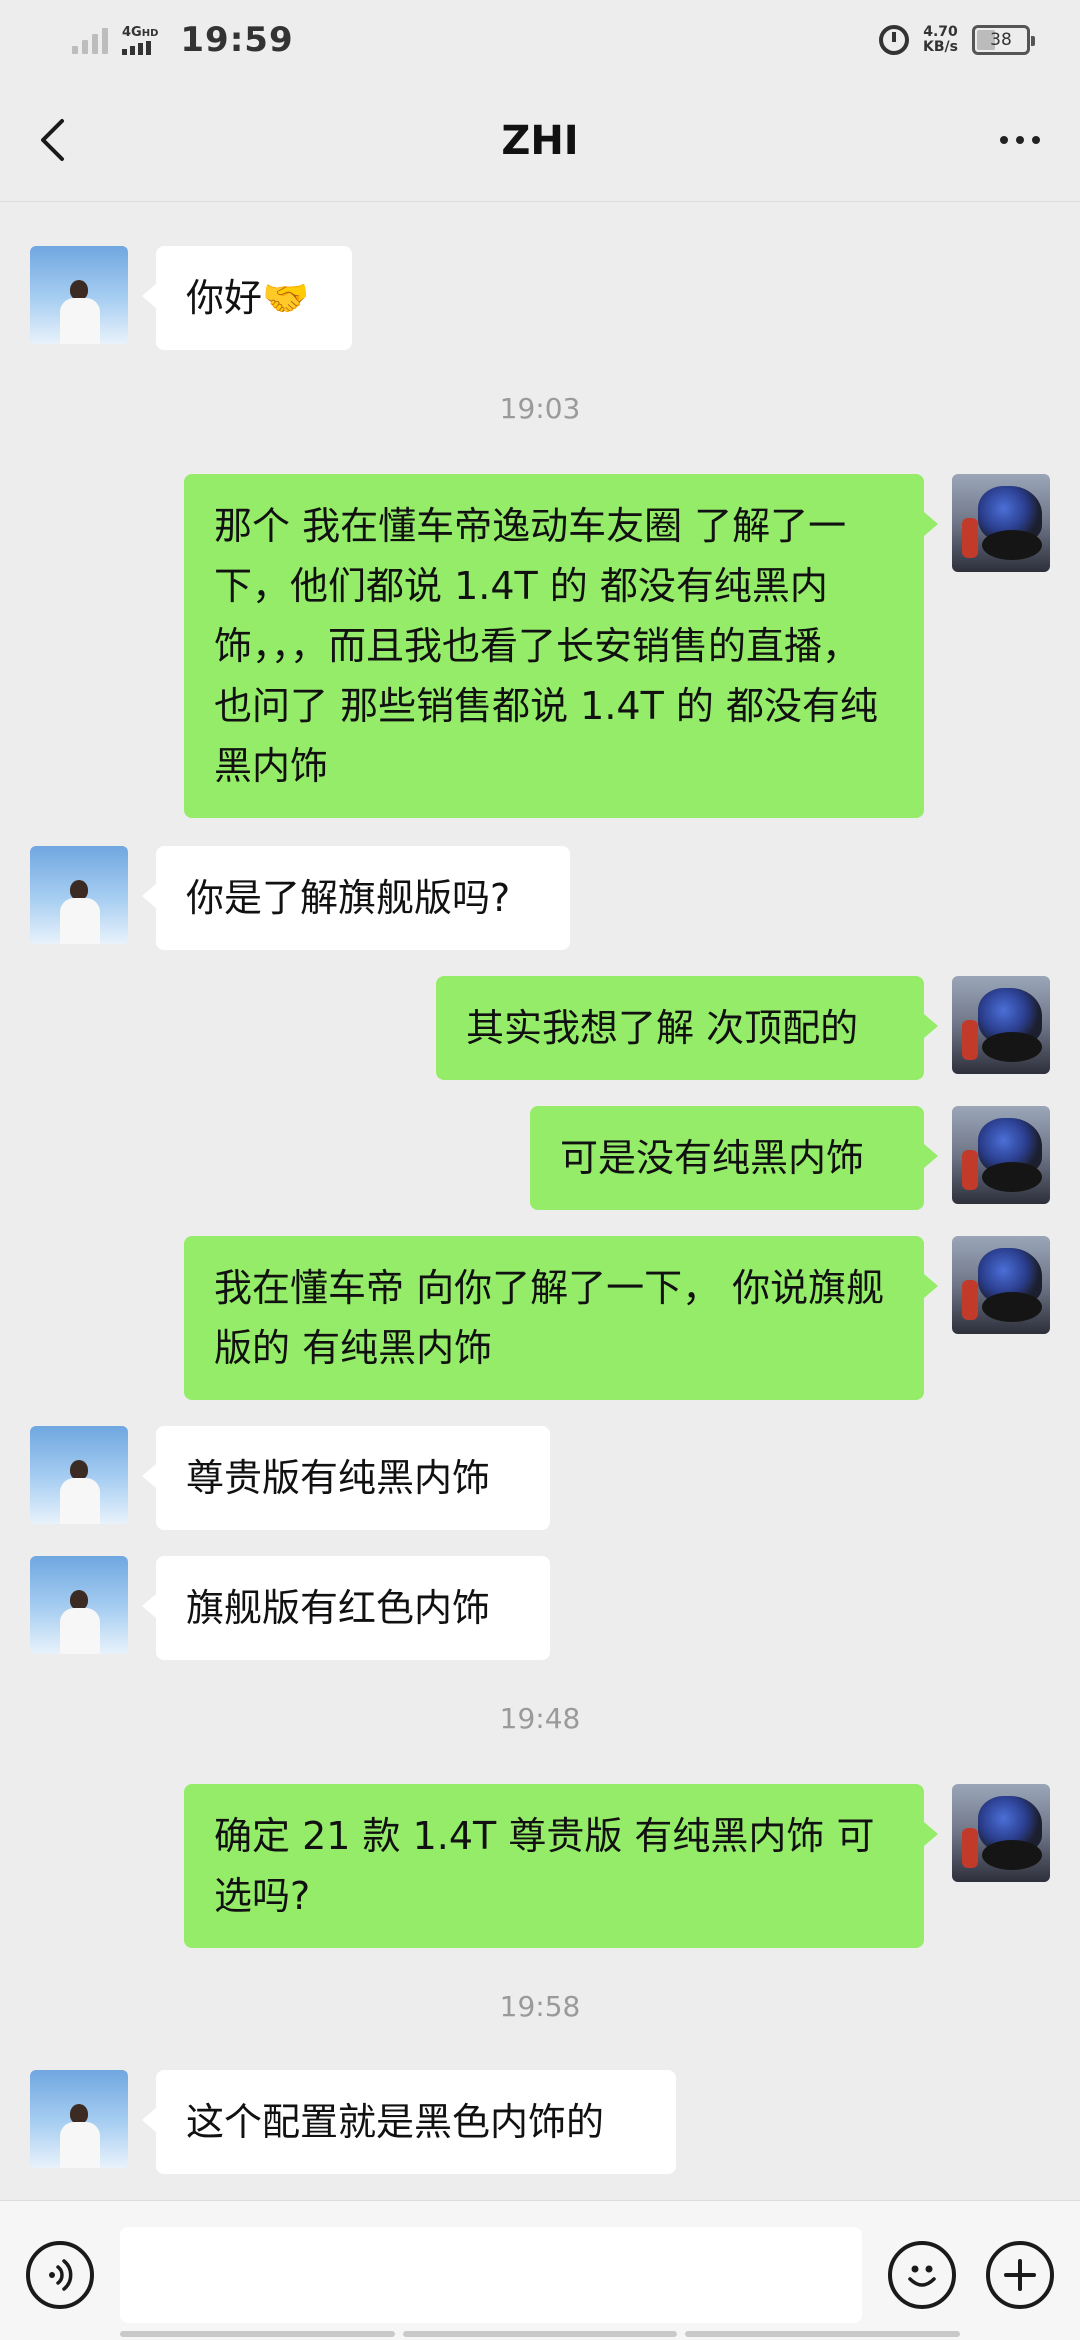  Describe the element at coordinates (237, 40) in the screenshot. I see `status-time: 19:59` at that location.